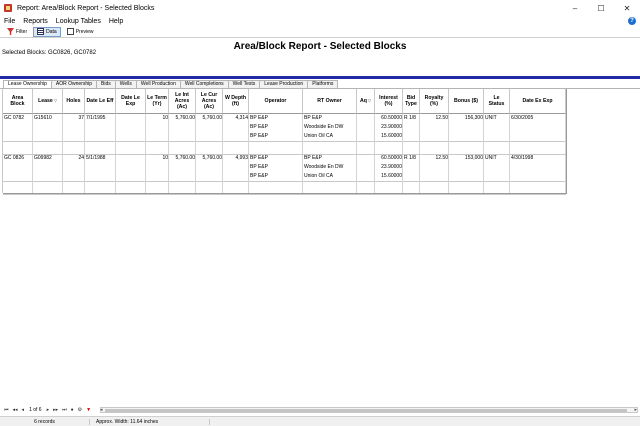 This screenshot has height=426, width=640. Describe the element at coordinates (80, 32) in the screenshot. I see `preview-button: Preview` at that location.